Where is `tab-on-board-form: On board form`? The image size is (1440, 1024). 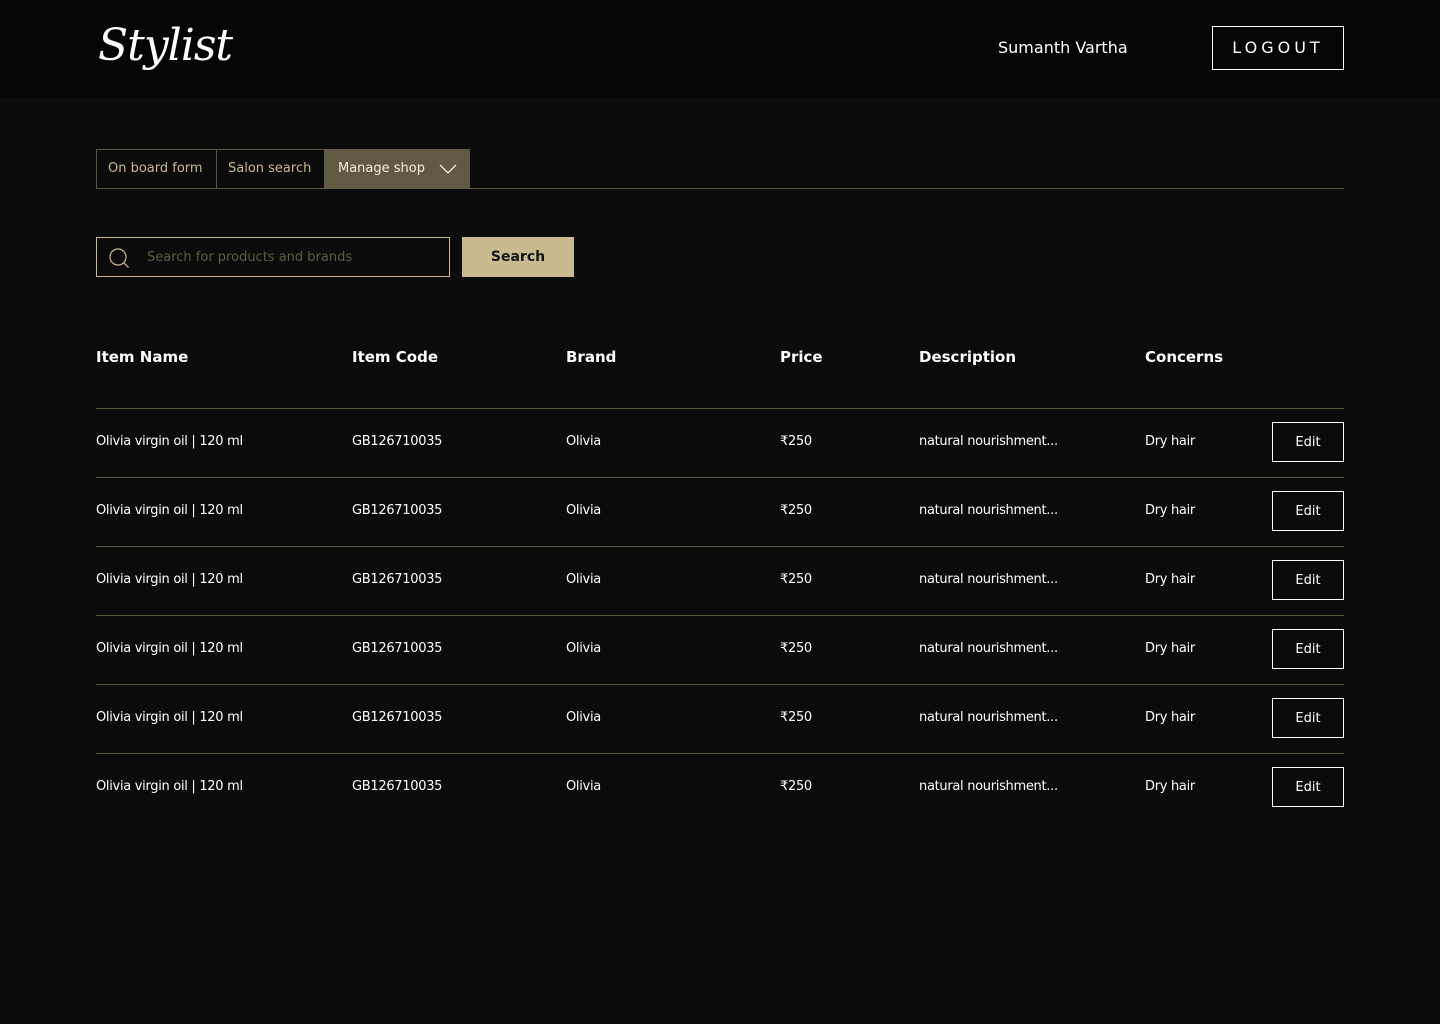 tab-on-board-form: On board form is located at coordinates (156, 169).